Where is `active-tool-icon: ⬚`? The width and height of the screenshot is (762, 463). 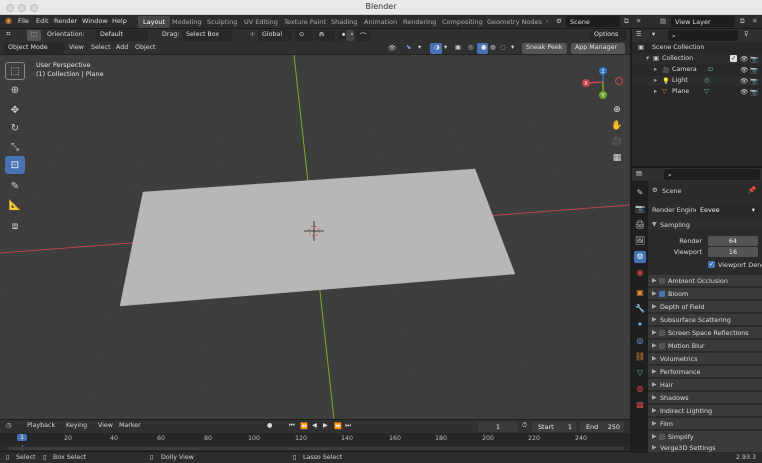 active-tool-icon: ⬚ is located at coordinates (34, 35).